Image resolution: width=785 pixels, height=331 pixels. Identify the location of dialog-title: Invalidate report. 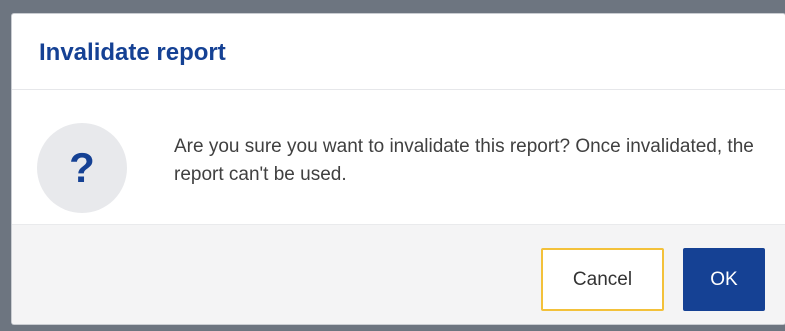
(132, 52).